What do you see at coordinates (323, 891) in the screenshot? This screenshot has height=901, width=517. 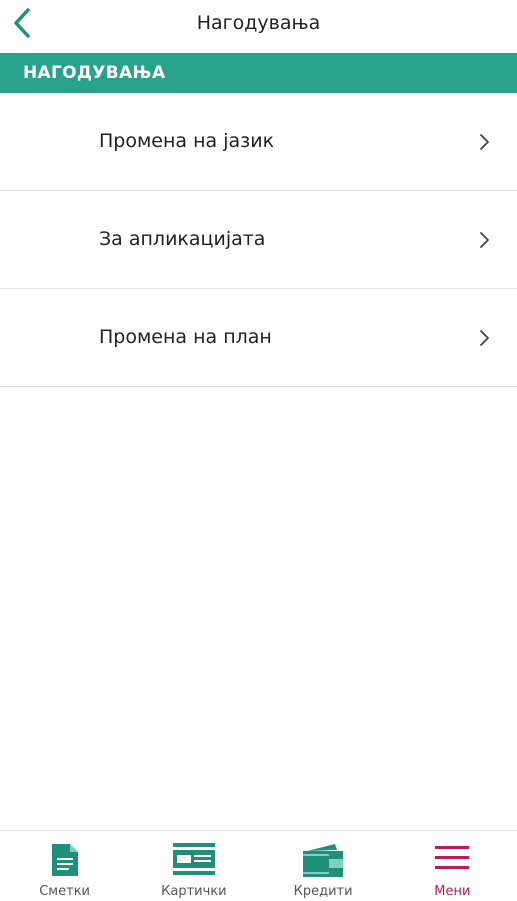 I see `tab-label: Кредити` at bounding box center [323, 891].